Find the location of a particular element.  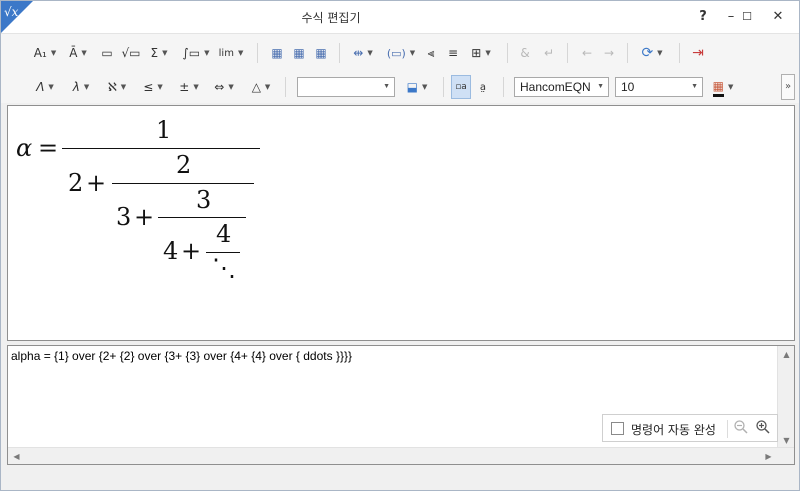

hebrew-icon: ℵ ▼ is located at coordinates (117, 87).